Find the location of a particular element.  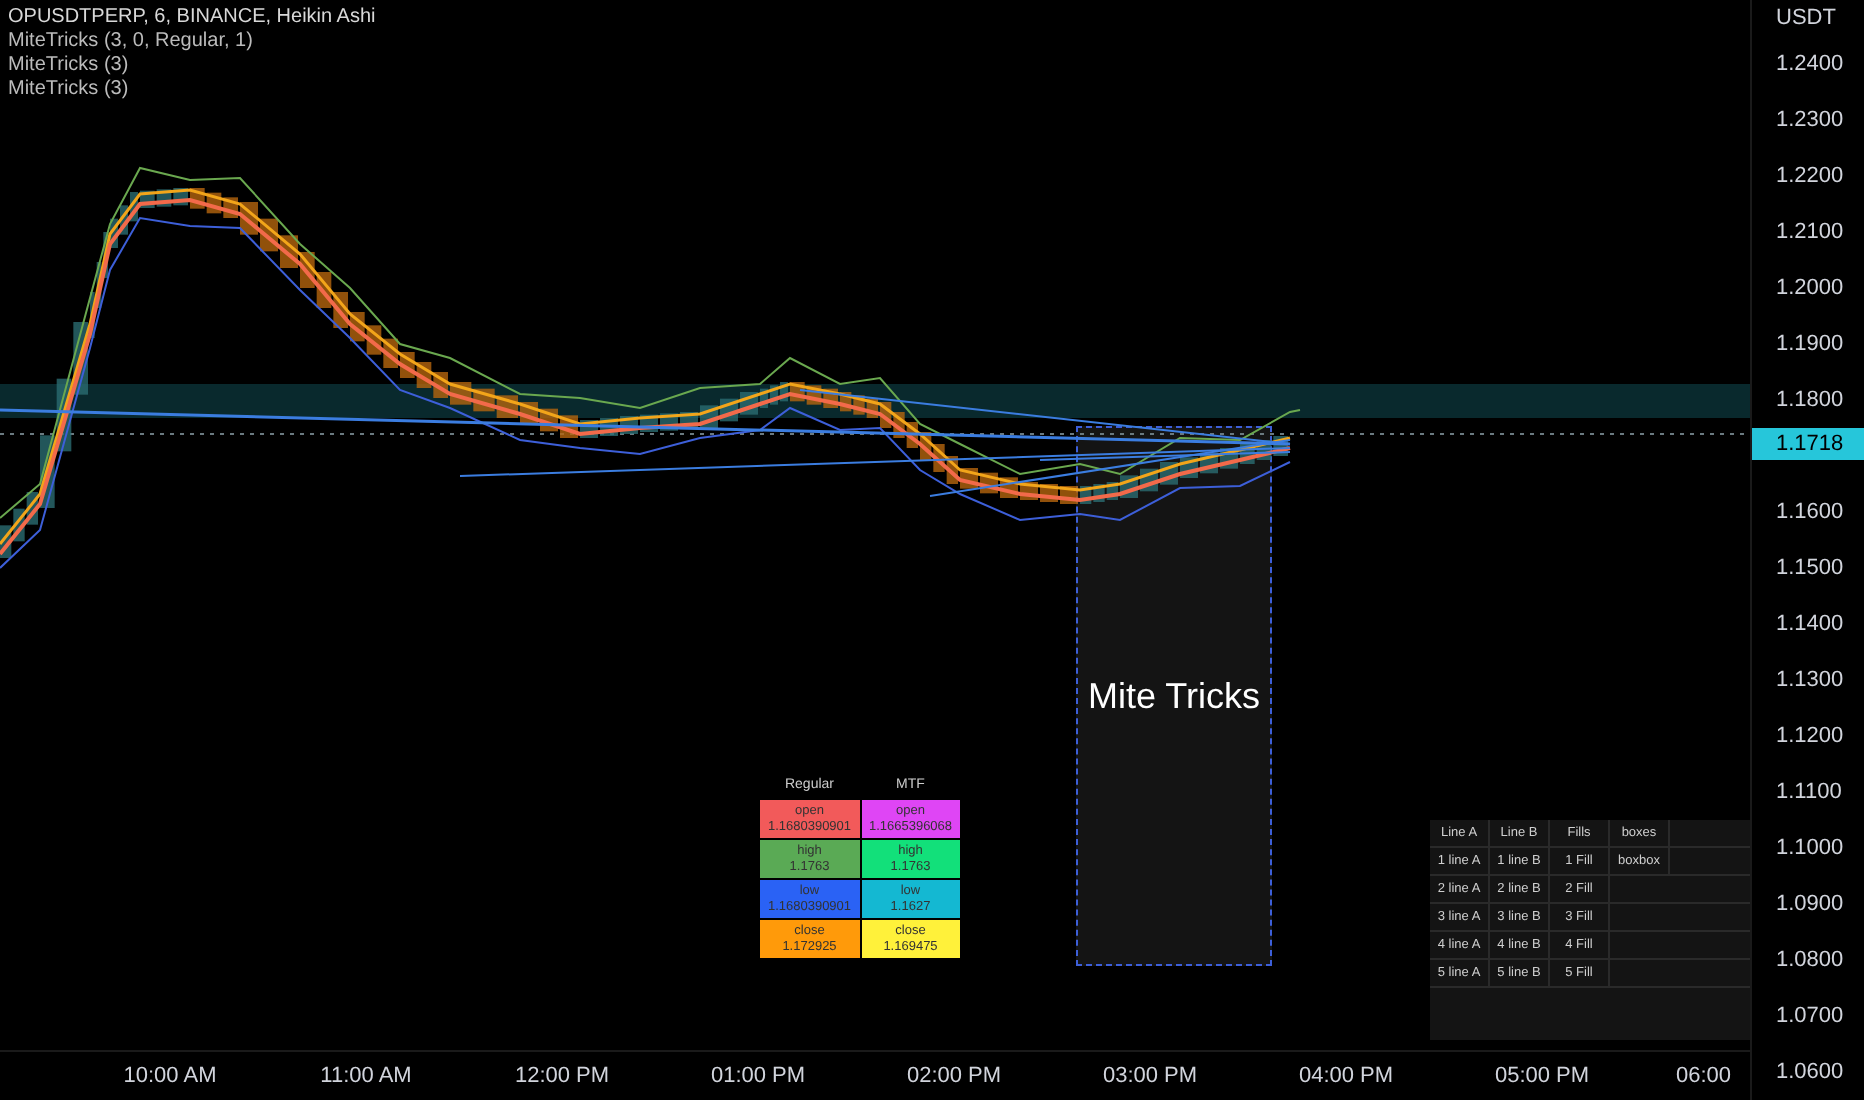

time-label: 11:00 AM is located at coordinates (366, 1076).